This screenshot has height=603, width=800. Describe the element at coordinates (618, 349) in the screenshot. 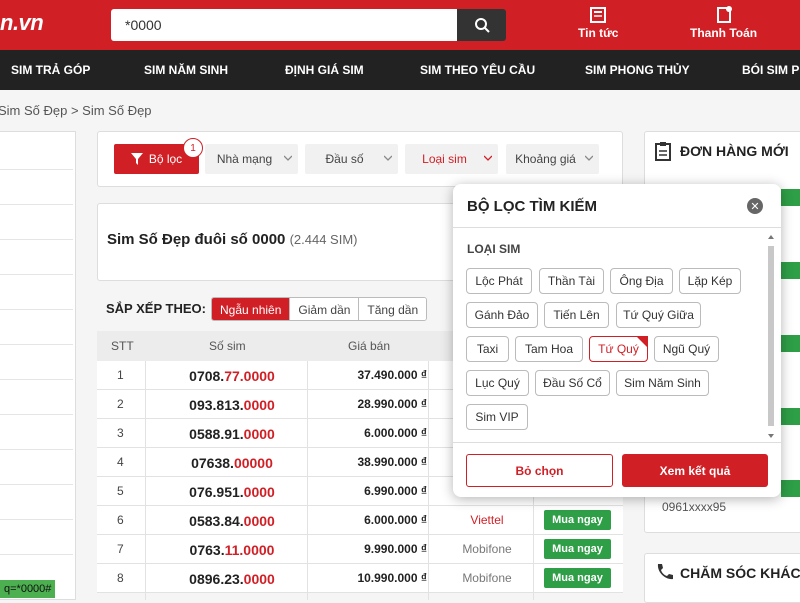

I see `chip-tu-quy: Tứ Quý` at that location.